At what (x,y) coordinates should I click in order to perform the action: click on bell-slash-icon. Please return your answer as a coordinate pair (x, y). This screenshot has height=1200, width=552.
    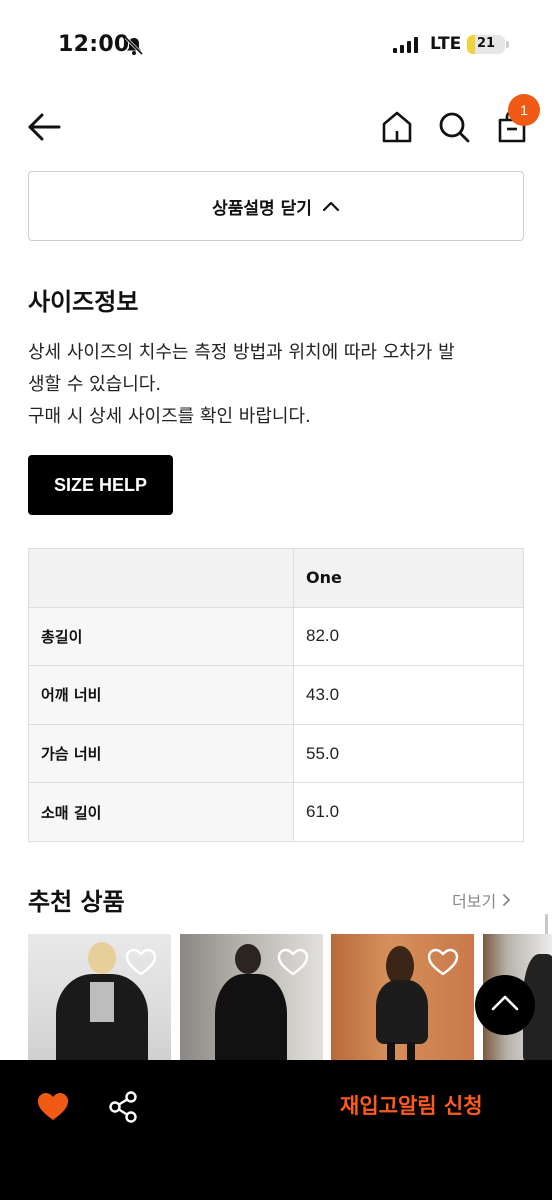
    Looking at the image, I should click on (134, 46).